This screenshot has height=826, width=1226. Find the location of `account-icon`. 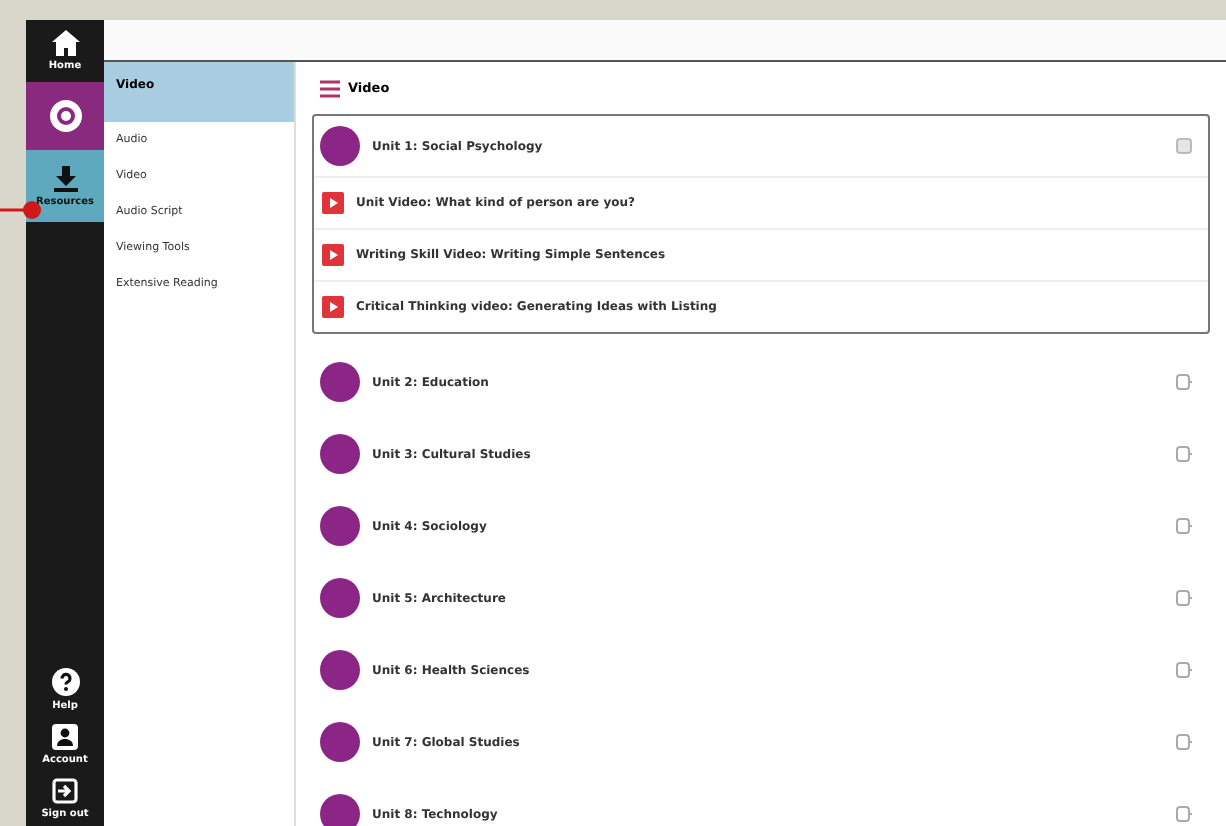

account-icon is located at coordinates (65, 737).